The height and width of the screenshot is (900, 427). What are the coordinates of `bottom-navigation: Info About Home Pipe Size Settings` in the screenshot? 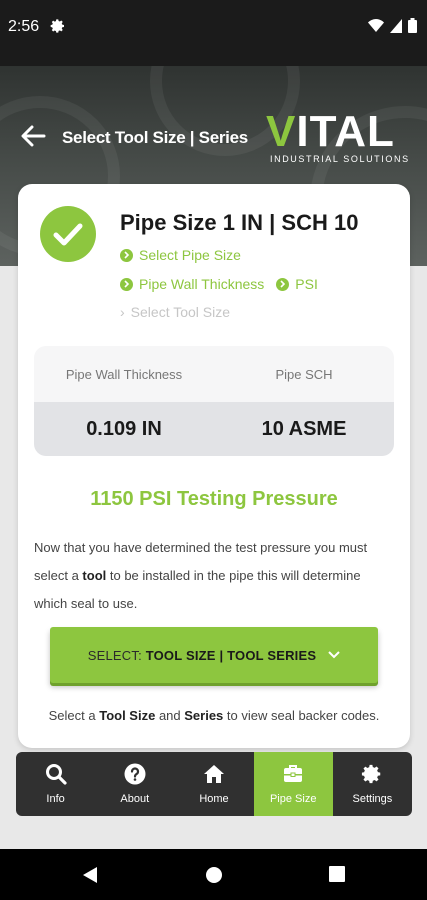 It's located at (214, 784).